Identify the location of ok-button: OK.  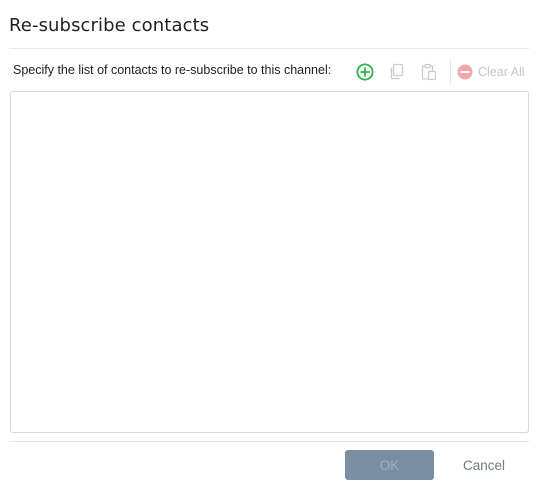
(389, 465).